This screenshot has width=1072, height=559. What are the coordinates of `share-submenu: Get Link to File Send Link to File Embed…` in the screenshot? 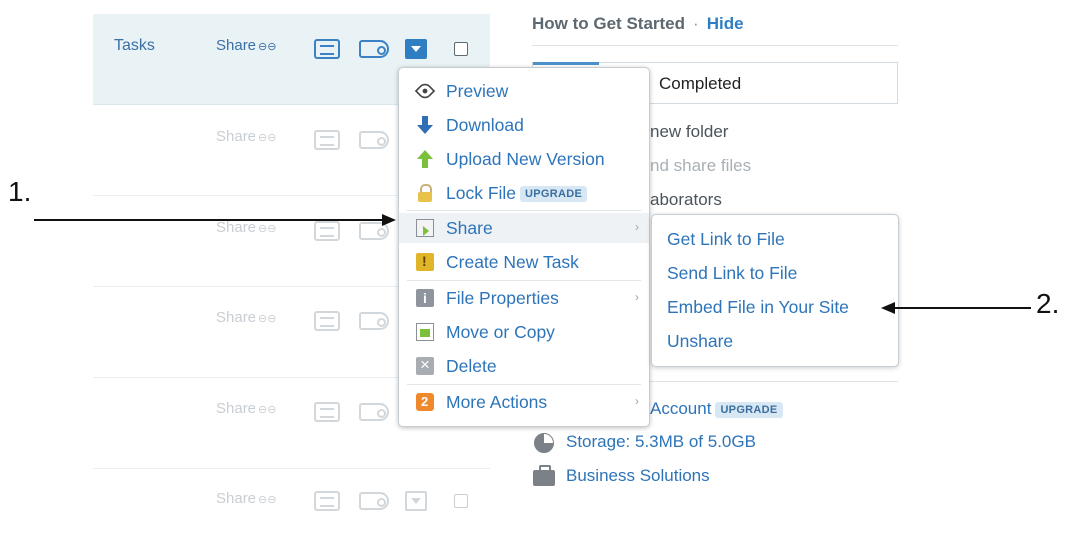 It's located at (775, 290).